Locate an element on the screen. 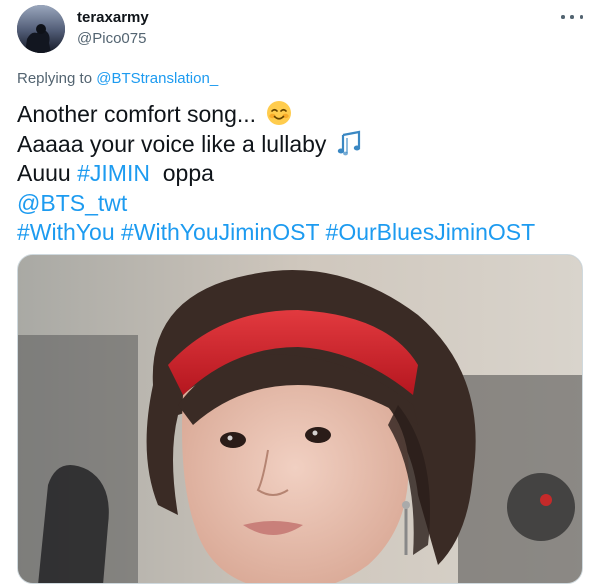 This screenshot has width=601, height=584. replying-to-mention: @BTStranslation_ is located at coordinates (157, 78).